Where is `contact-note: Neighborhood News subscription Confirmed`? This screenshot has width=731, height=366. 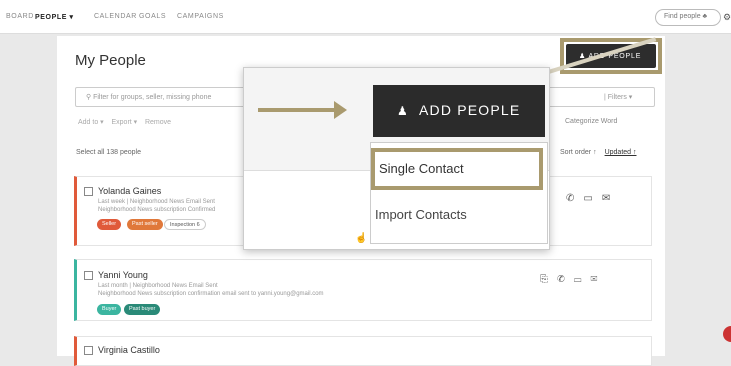
contact-note: Neighborhood News subscription Confirmed is located at coordinates (157, 210).